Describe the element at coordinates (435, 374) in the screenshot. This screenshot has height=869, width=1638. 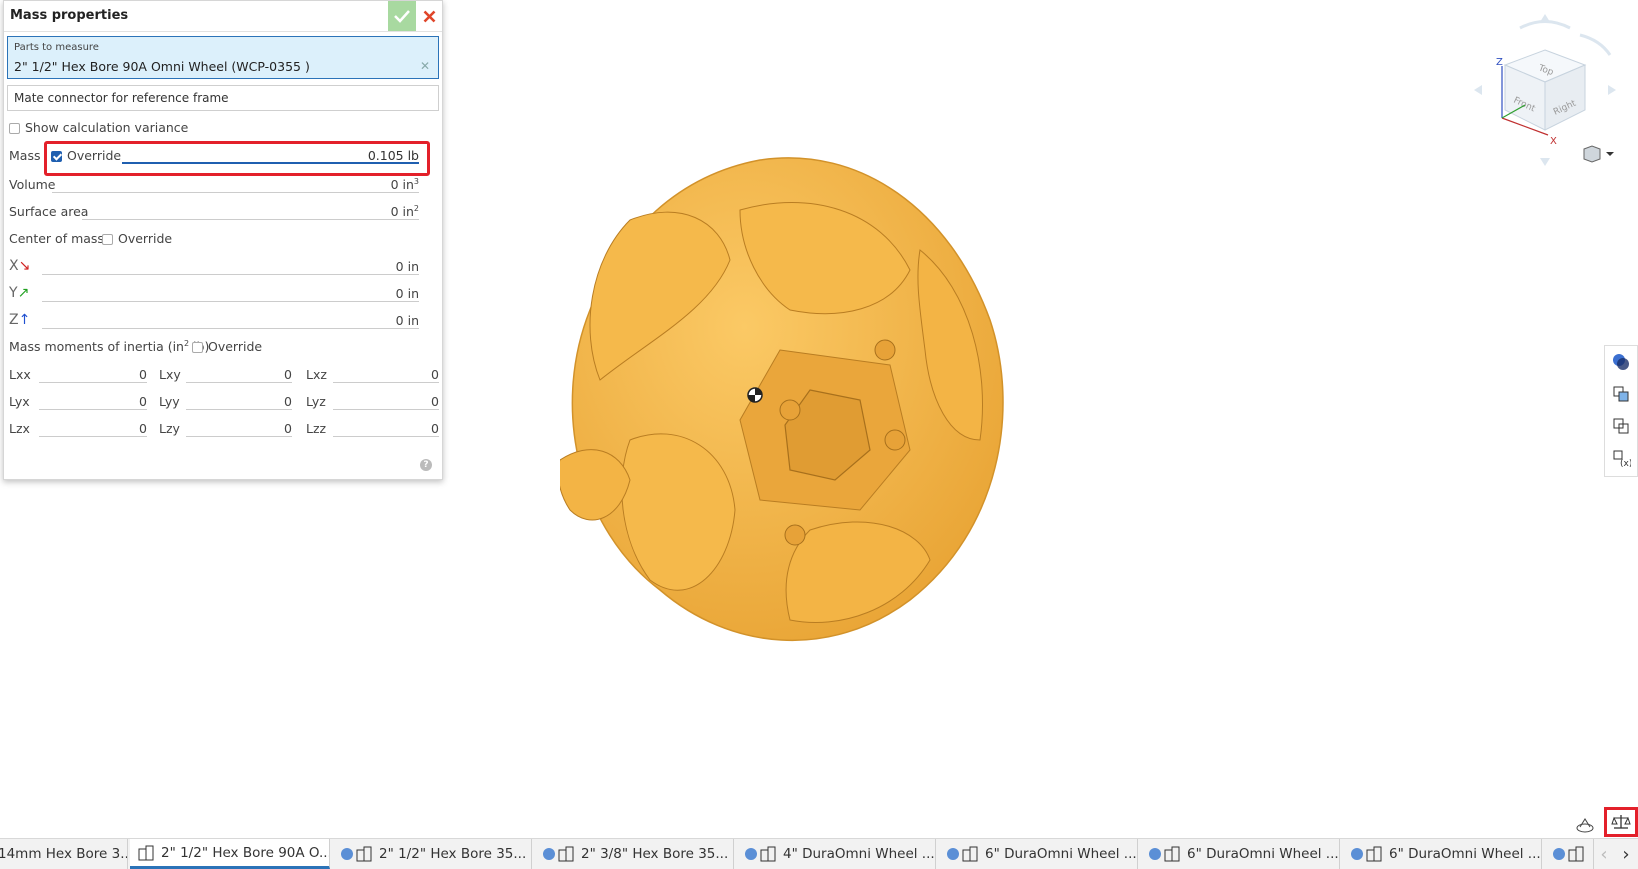
I see `moi-value-lxz: 0` at that location.